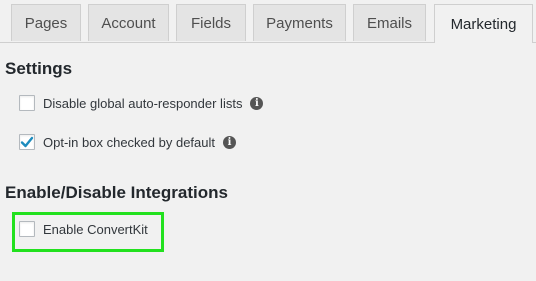 The height and width of the screenshot is (281, 536). I want to click on option-enable-convertkit: Enable ConvertKit, so click(83, 229).